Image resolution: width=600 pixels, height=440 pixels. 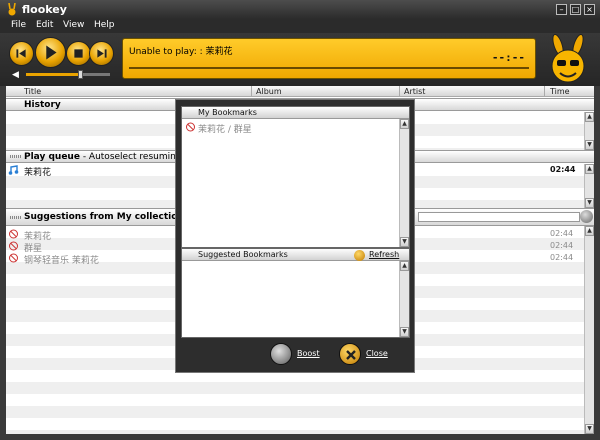 What do you see at coordinates (15, 75) in the screenshot?
I see `volume-icon: ◀` at bounding box center [15, 75].